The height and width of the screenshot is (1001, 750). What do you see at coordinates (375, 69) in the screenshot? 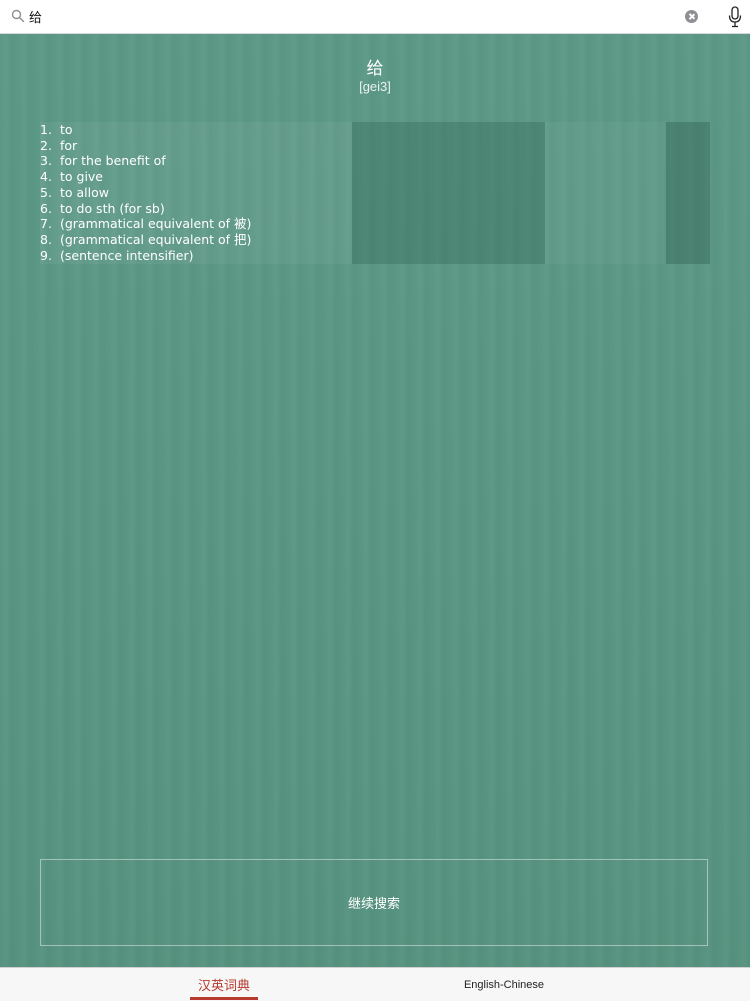
I see `headword: 给` at bounding box center [375, 69].